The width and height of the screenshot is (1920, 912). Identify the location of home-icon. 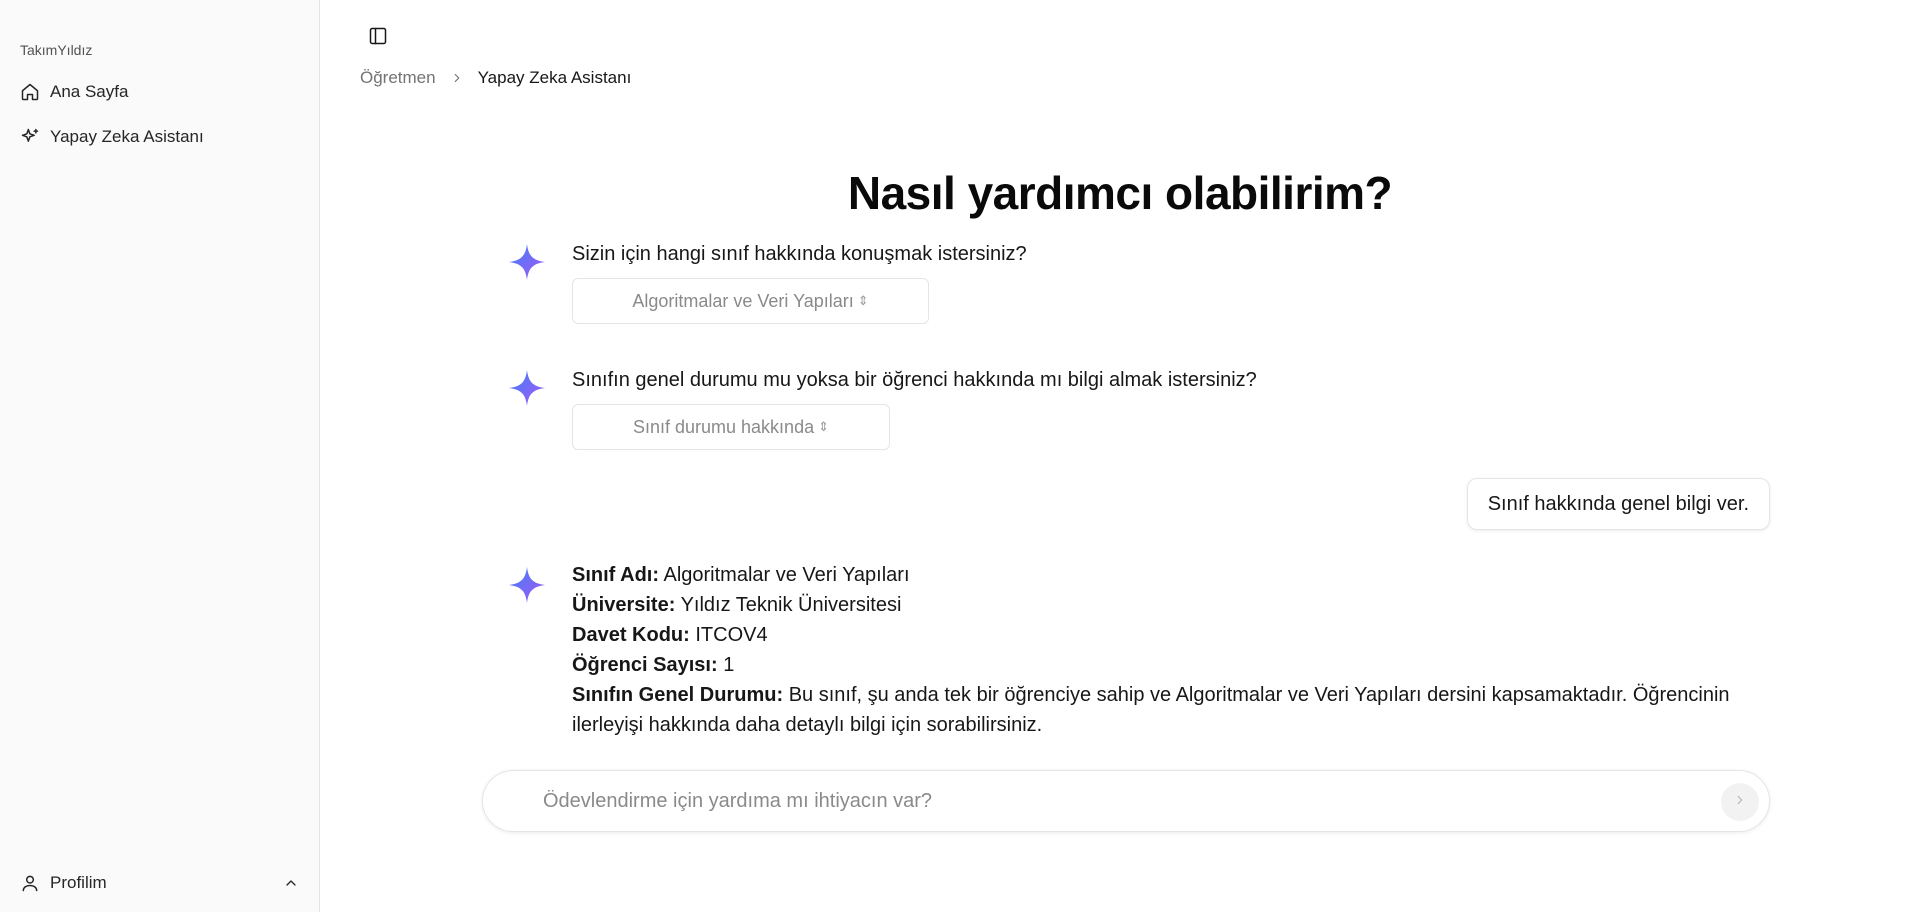
(30, 92).